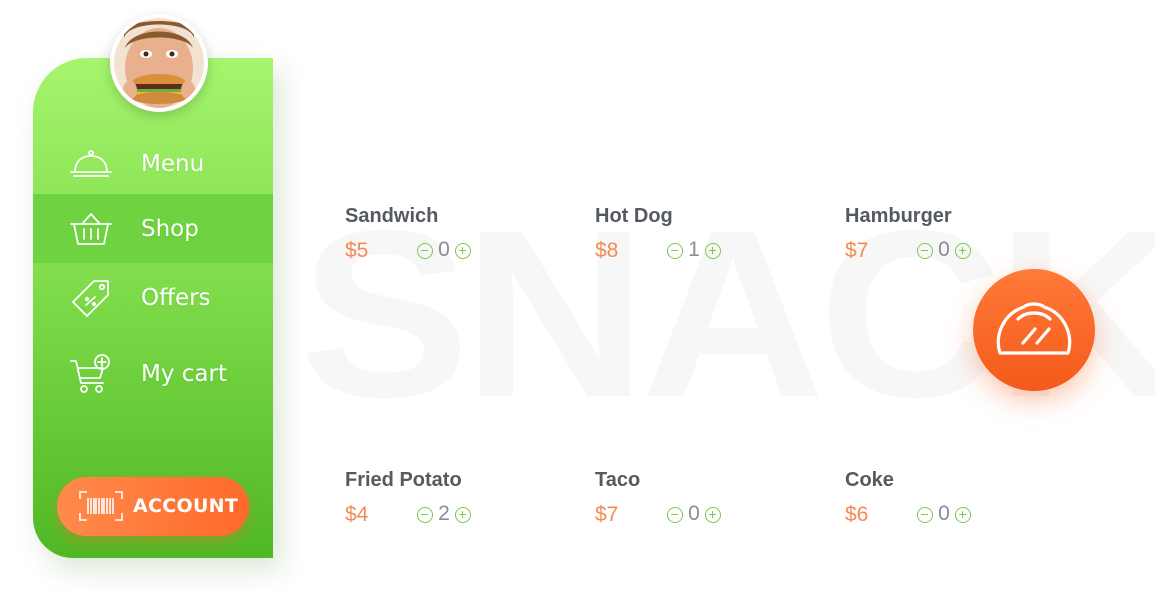  What do you see at coordinates (173, 163) in the screenshot?
I see `sidebar-item-label: Menu` at bounding box center [173, 163].